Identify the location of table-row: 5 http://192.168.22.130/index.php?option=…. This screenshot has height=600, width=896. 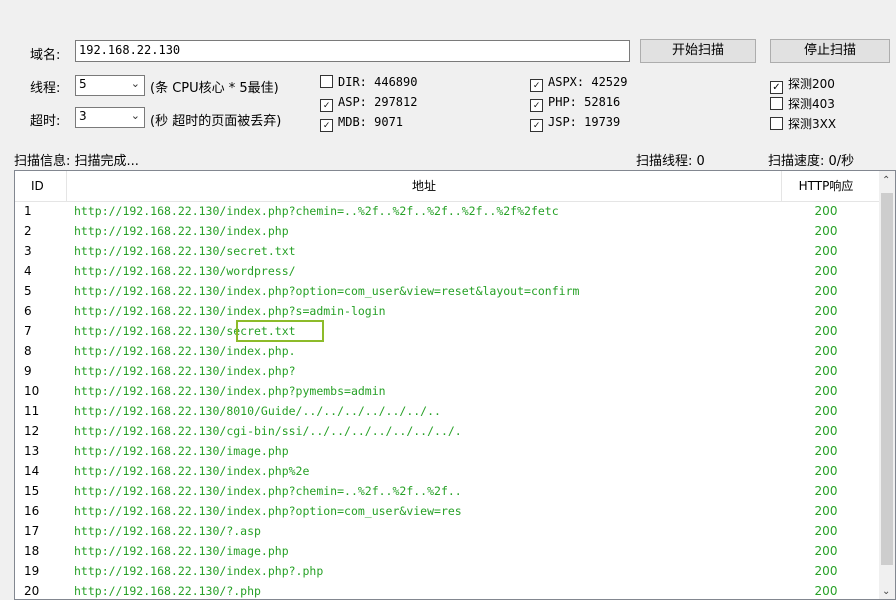
(448, 291).